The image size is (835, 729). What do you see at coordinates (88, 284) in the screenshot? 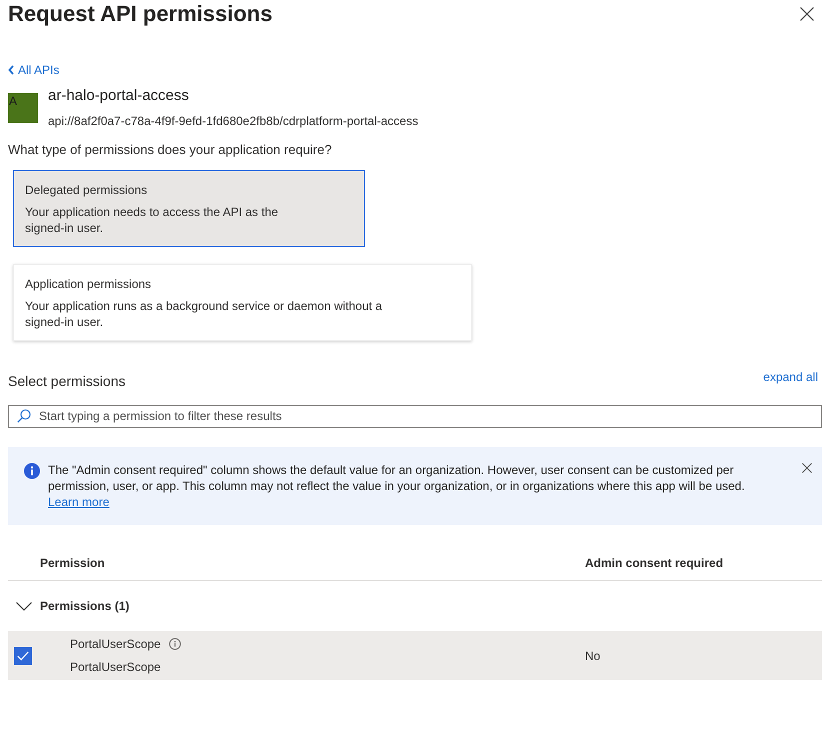
I see `option-title: Application permissions` at bounding box center [88, 284].